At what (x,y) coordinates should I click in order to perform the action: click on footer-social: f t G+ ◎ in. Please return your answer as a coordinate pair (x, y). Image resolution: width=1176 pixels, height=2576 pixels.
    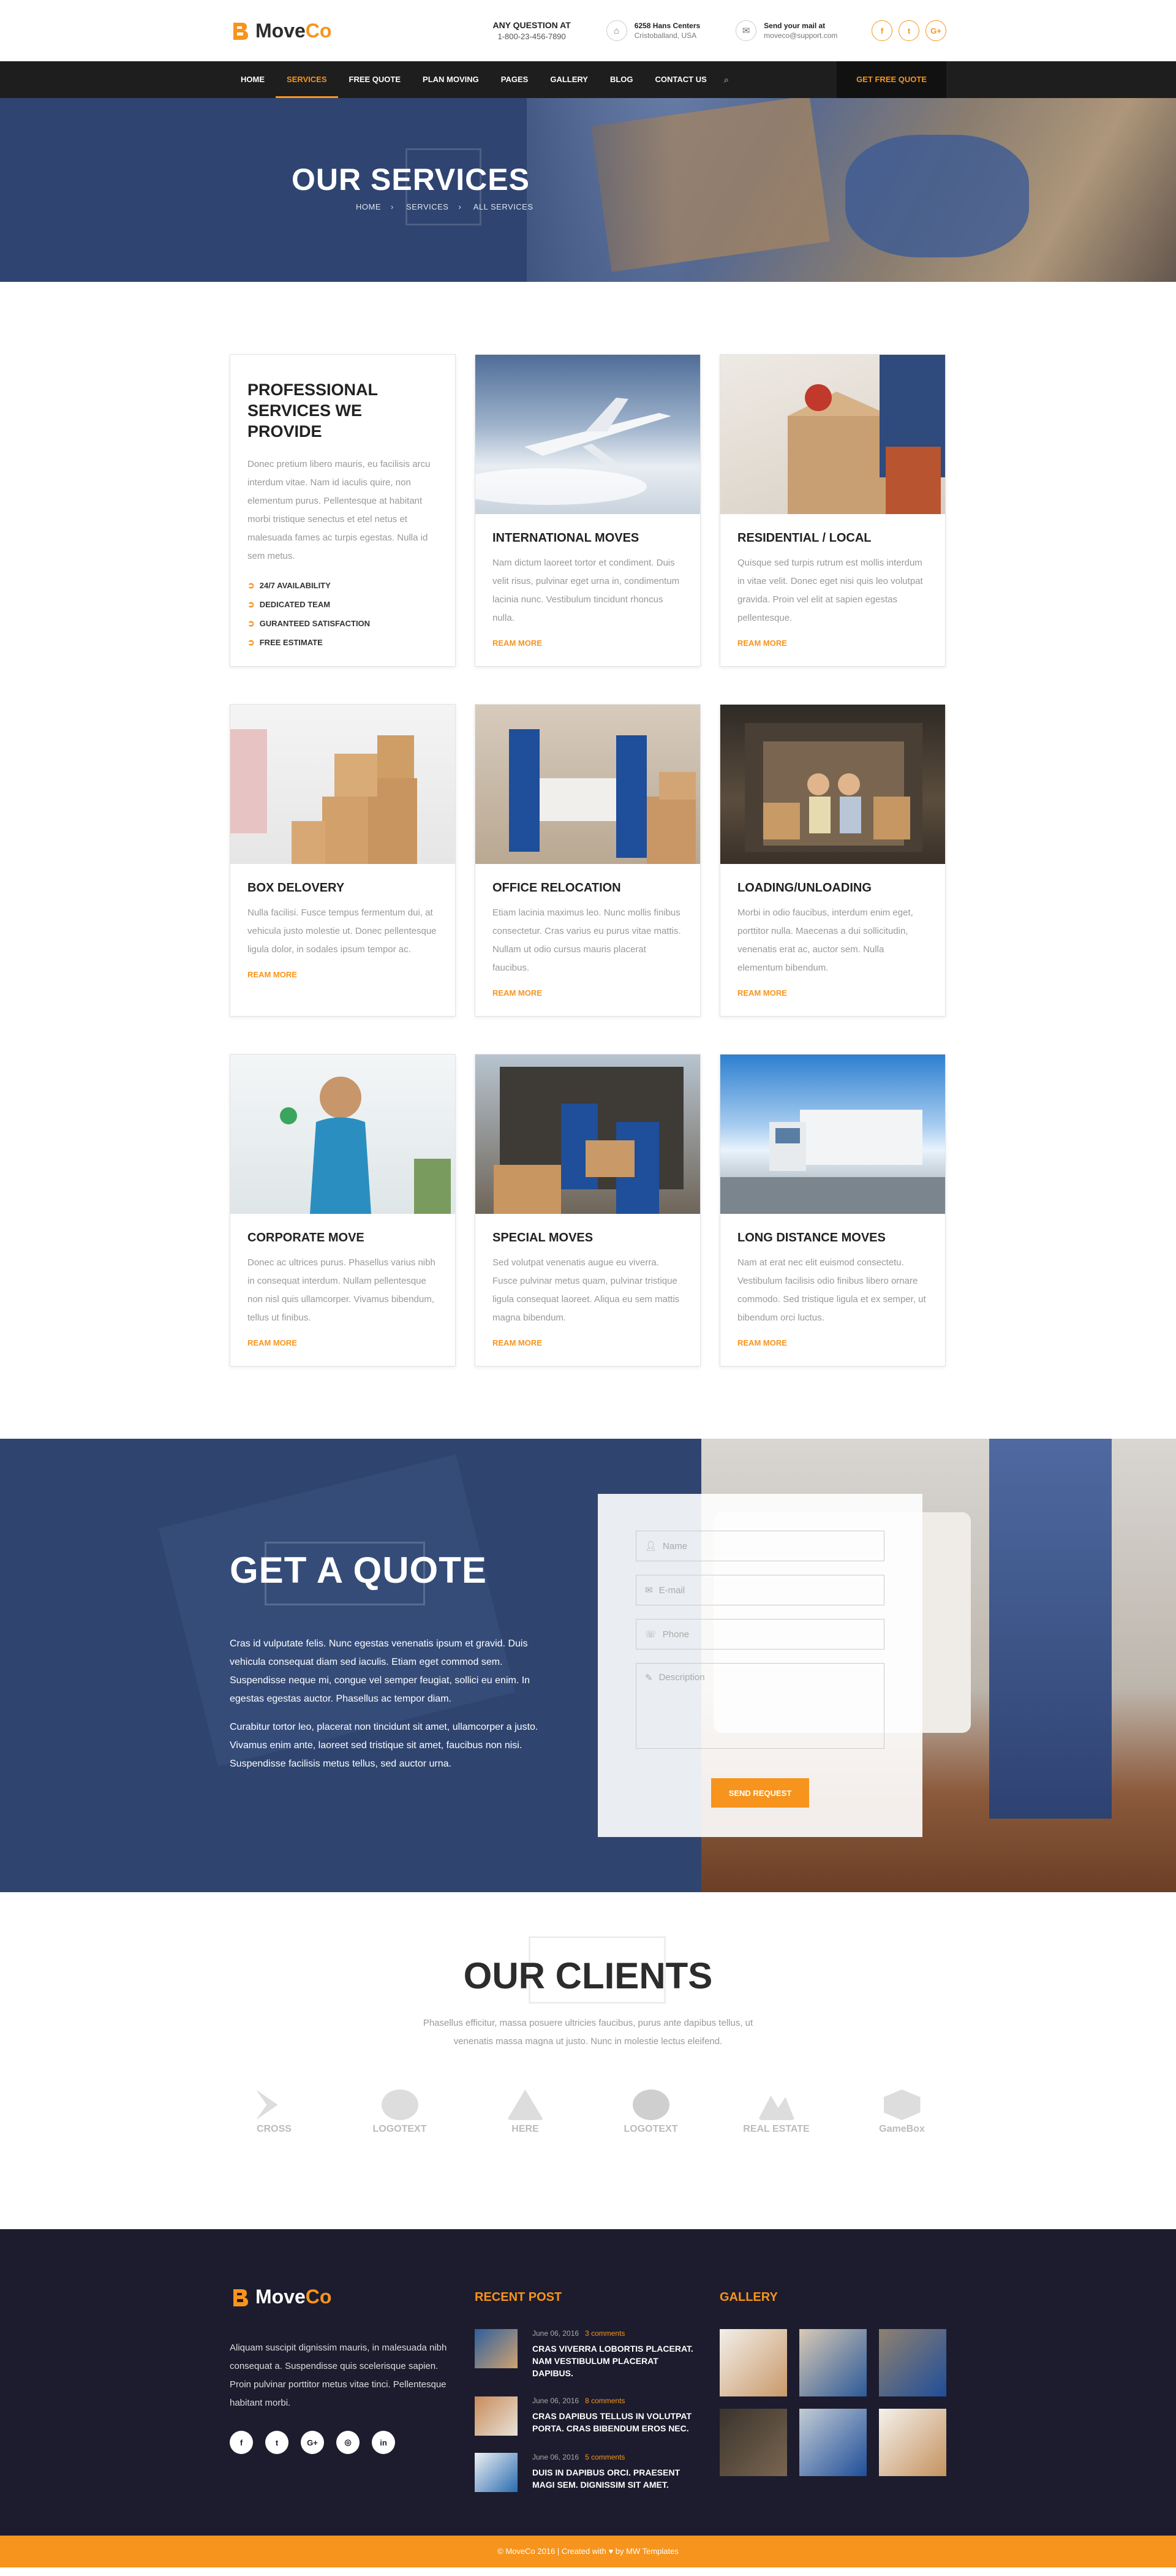
    Looking at the image, I should click on (345, 2442).